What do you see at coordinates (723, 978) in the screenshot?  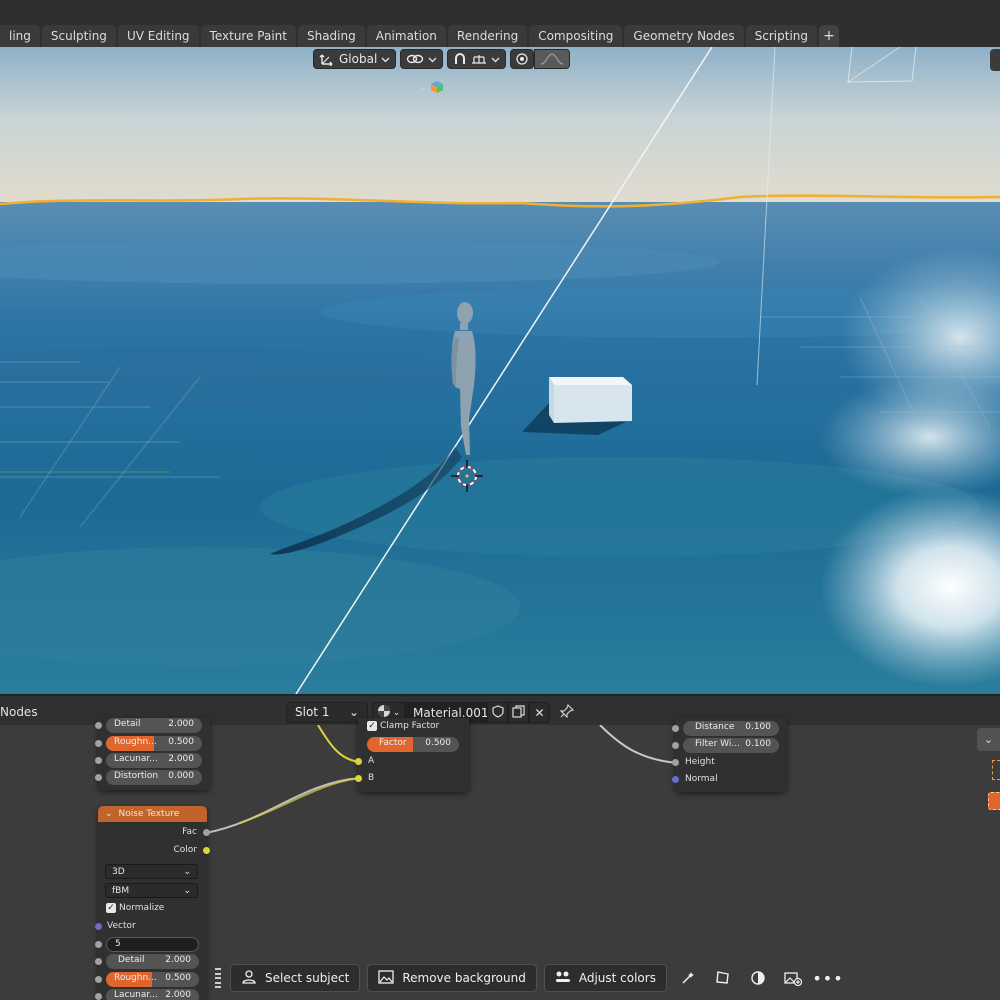 I see `crop-shape-icon` at bounding box center [723, 978].